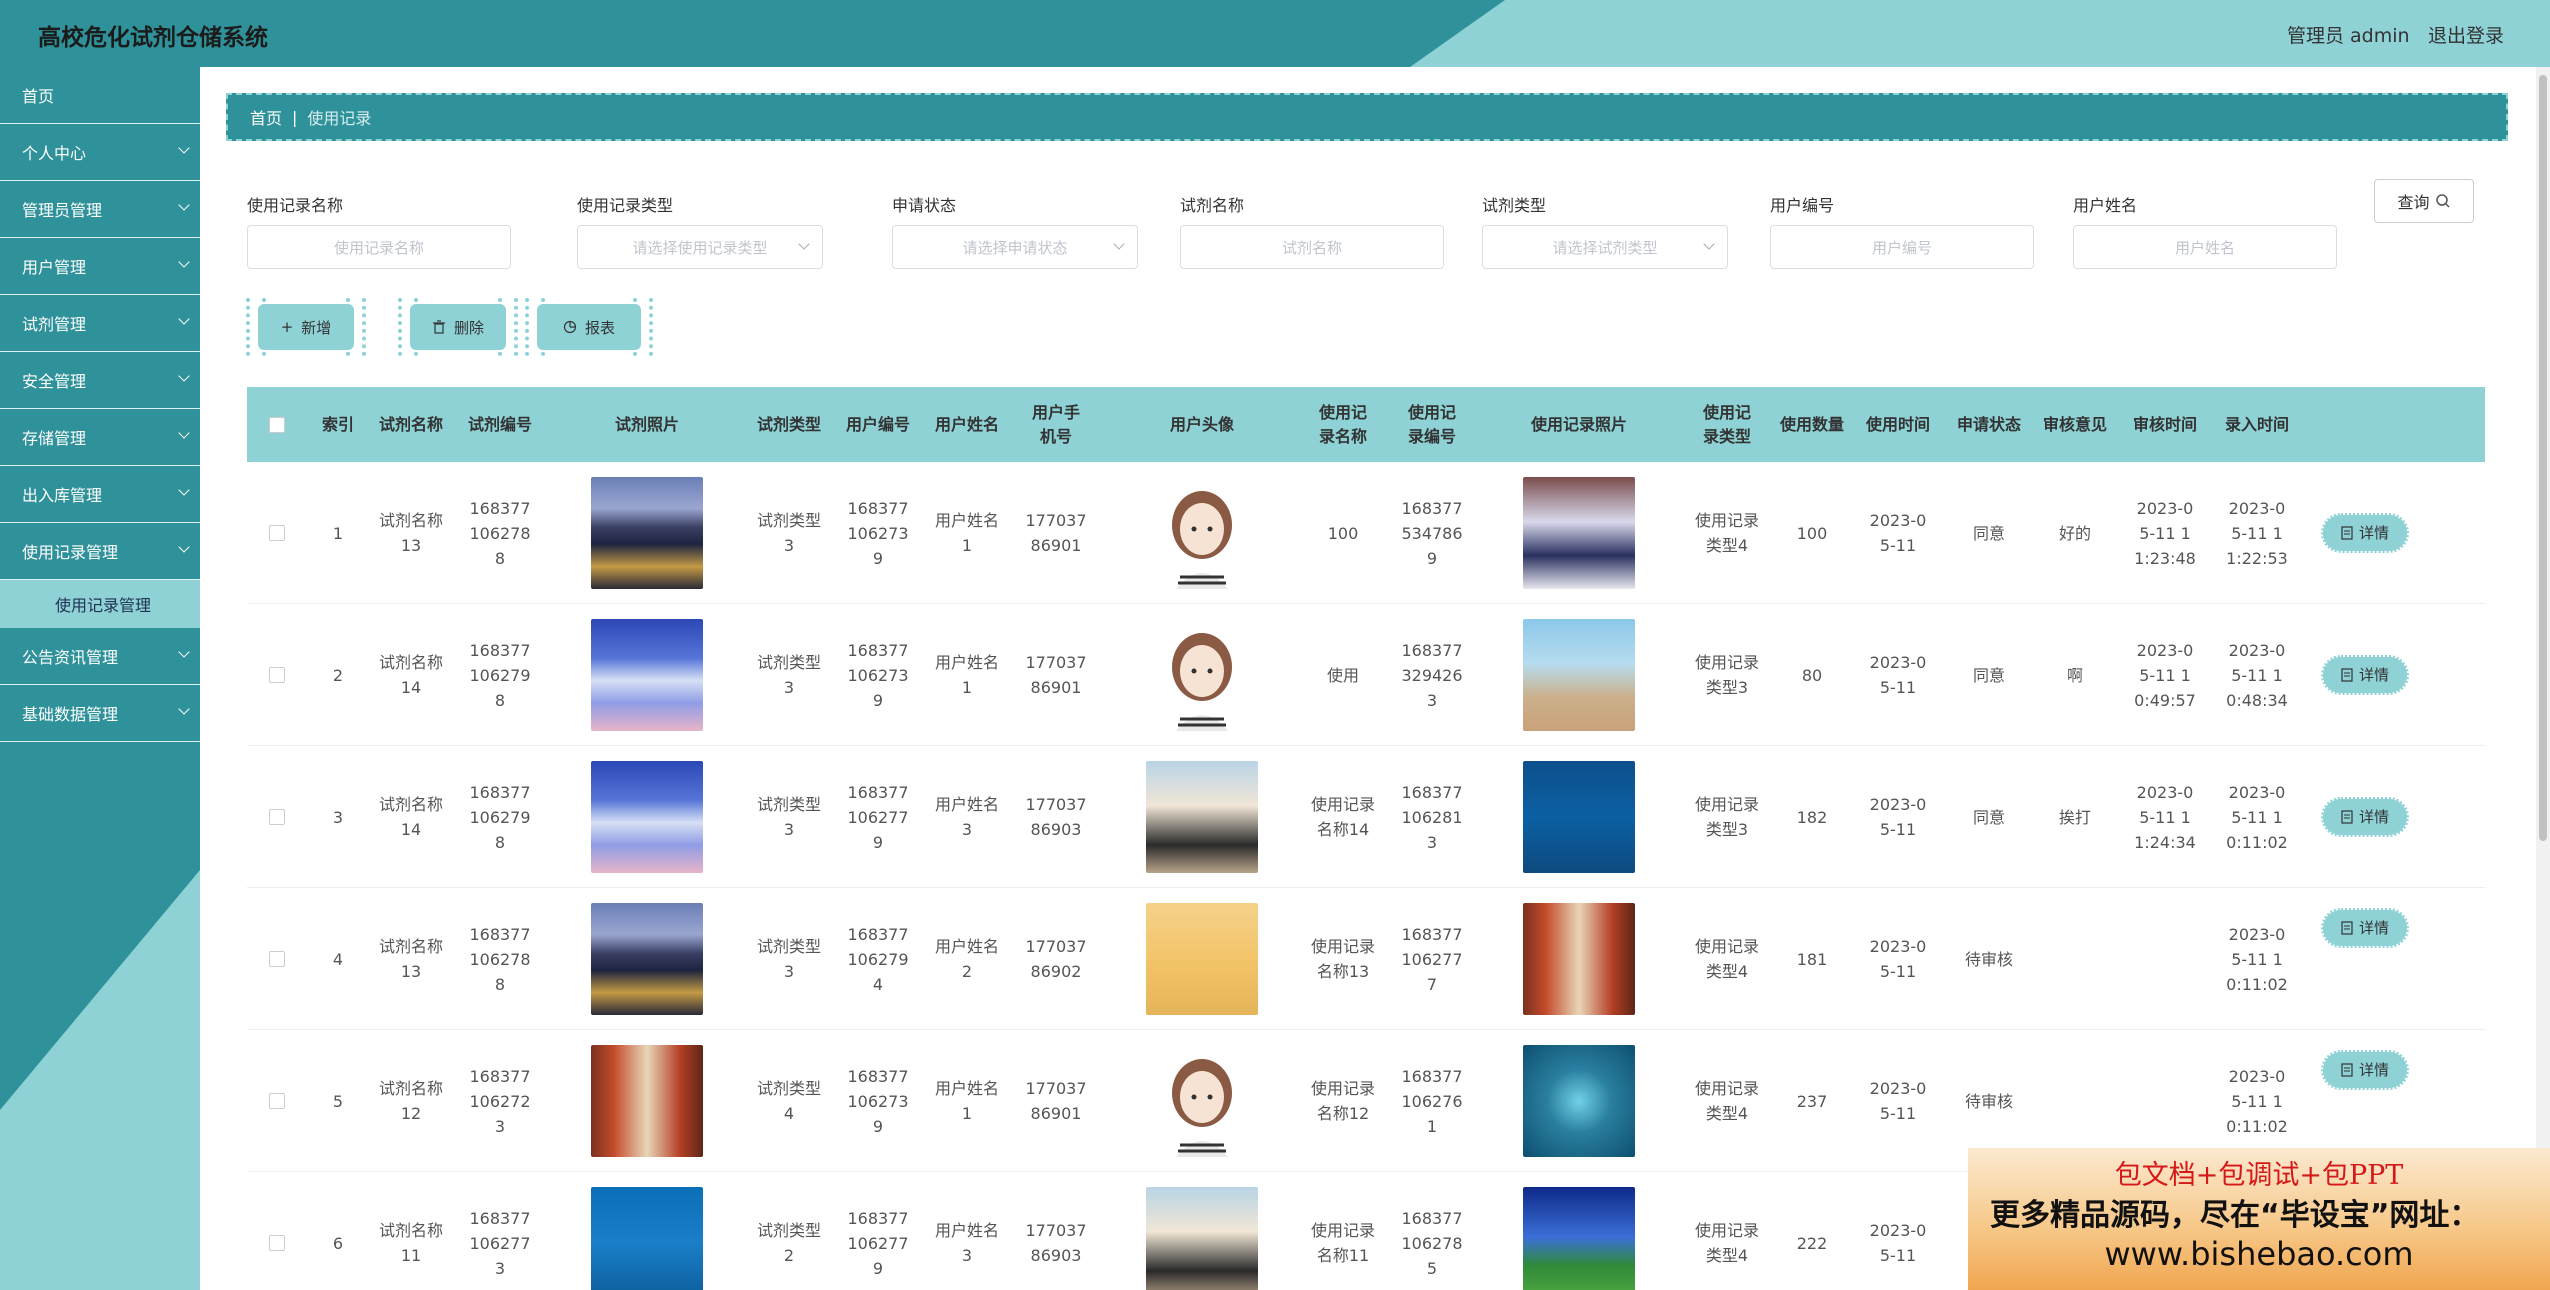 The width and height of the screenshot is (2550, 1290). Describe the element at coordinates (2442, 201) in the screenshot. I see `search-icon` at that location.